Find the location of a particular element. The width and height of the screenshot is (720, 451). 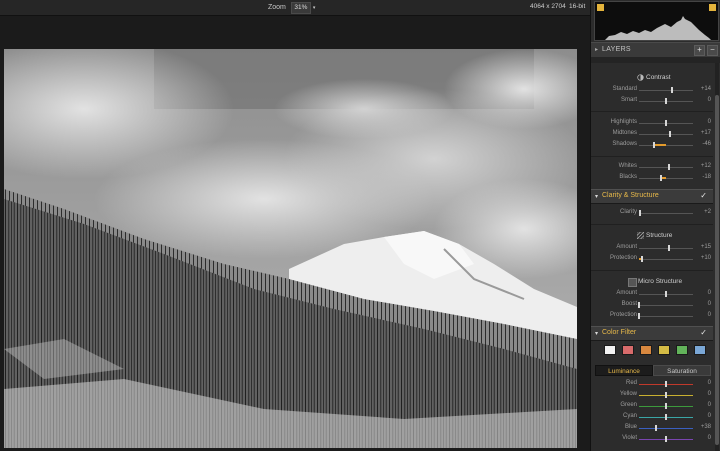

slider-micro-amount: Amount 0 is located at coordinates (652, 294).